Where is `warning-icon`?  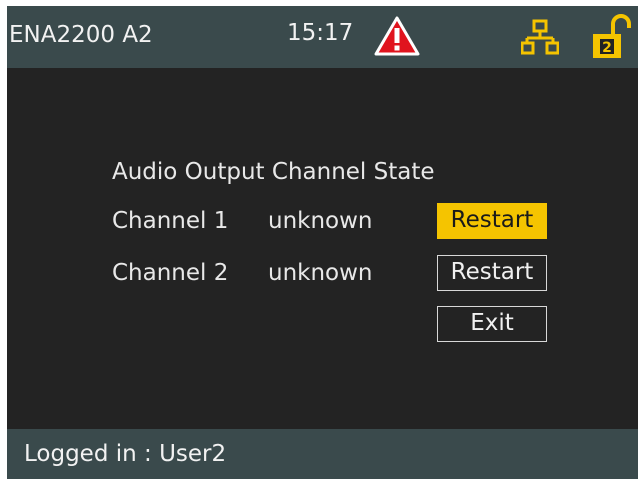 warning-icon is located at coordinates (397, 36).